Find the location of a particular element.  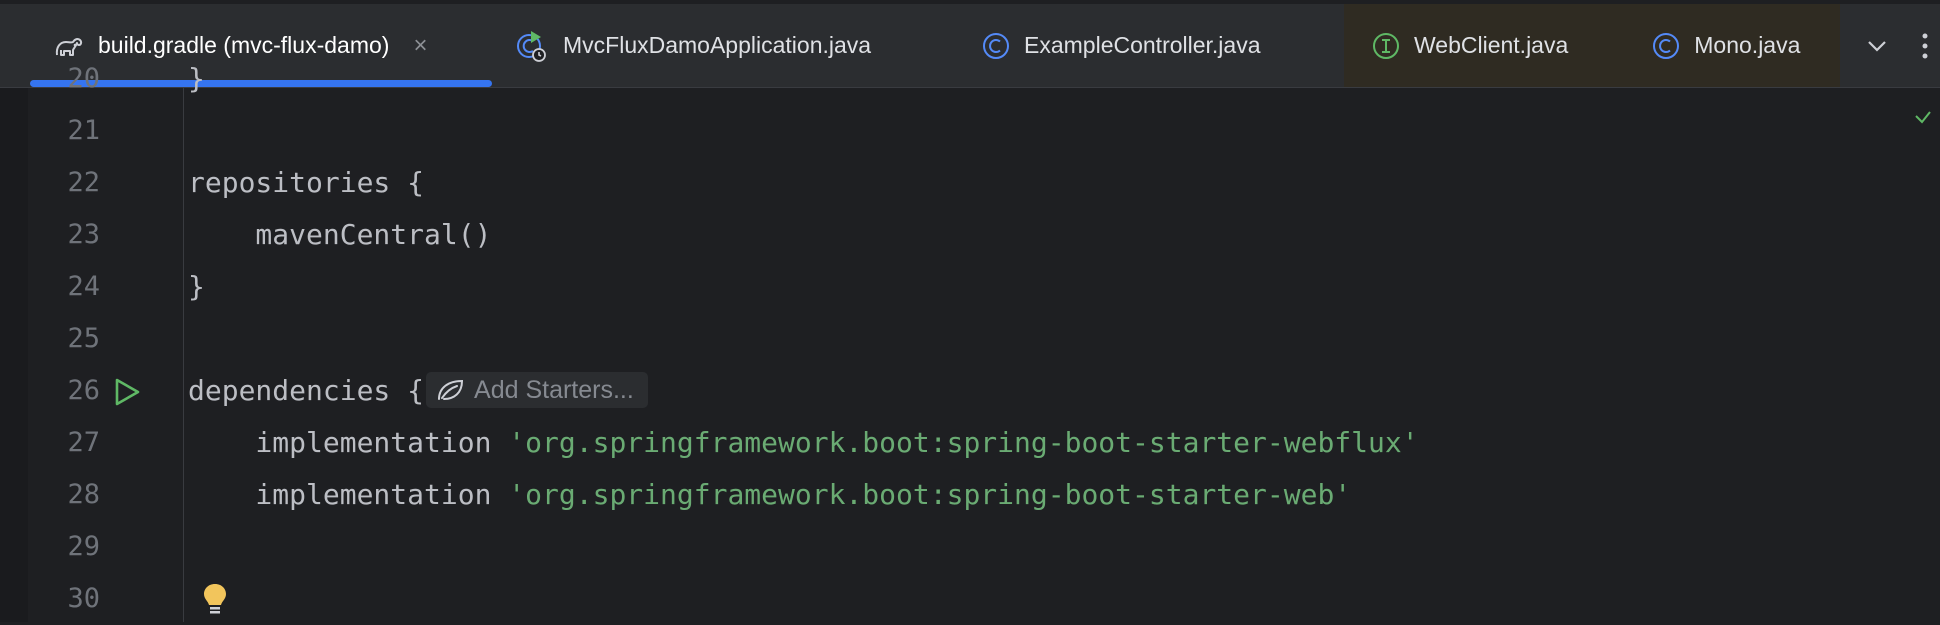

indent-guide is located at coordinates (183, 355).